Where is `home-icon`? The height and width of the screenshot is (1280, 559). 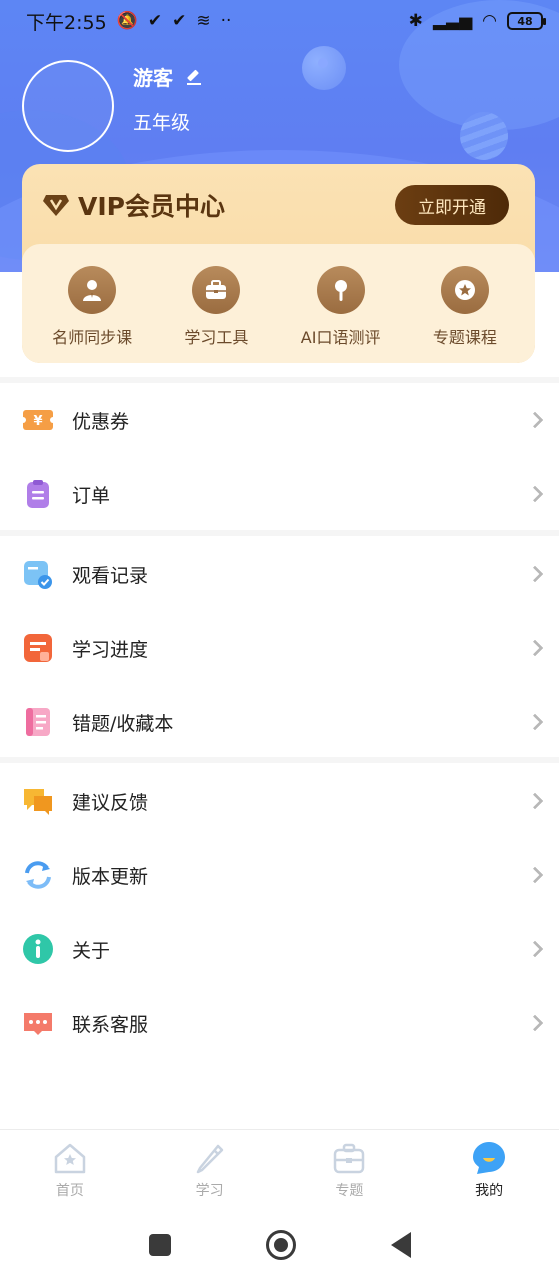 home-icon is located at coordinates (70, 1158).